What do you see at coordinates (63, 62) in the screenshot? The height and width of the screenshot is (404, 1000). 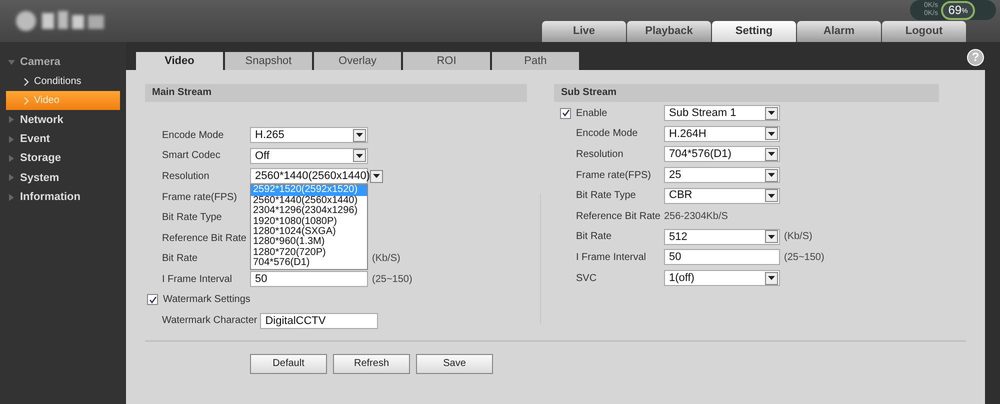 I see `sidebar-group: Camera` at bounding box center [63, 62].